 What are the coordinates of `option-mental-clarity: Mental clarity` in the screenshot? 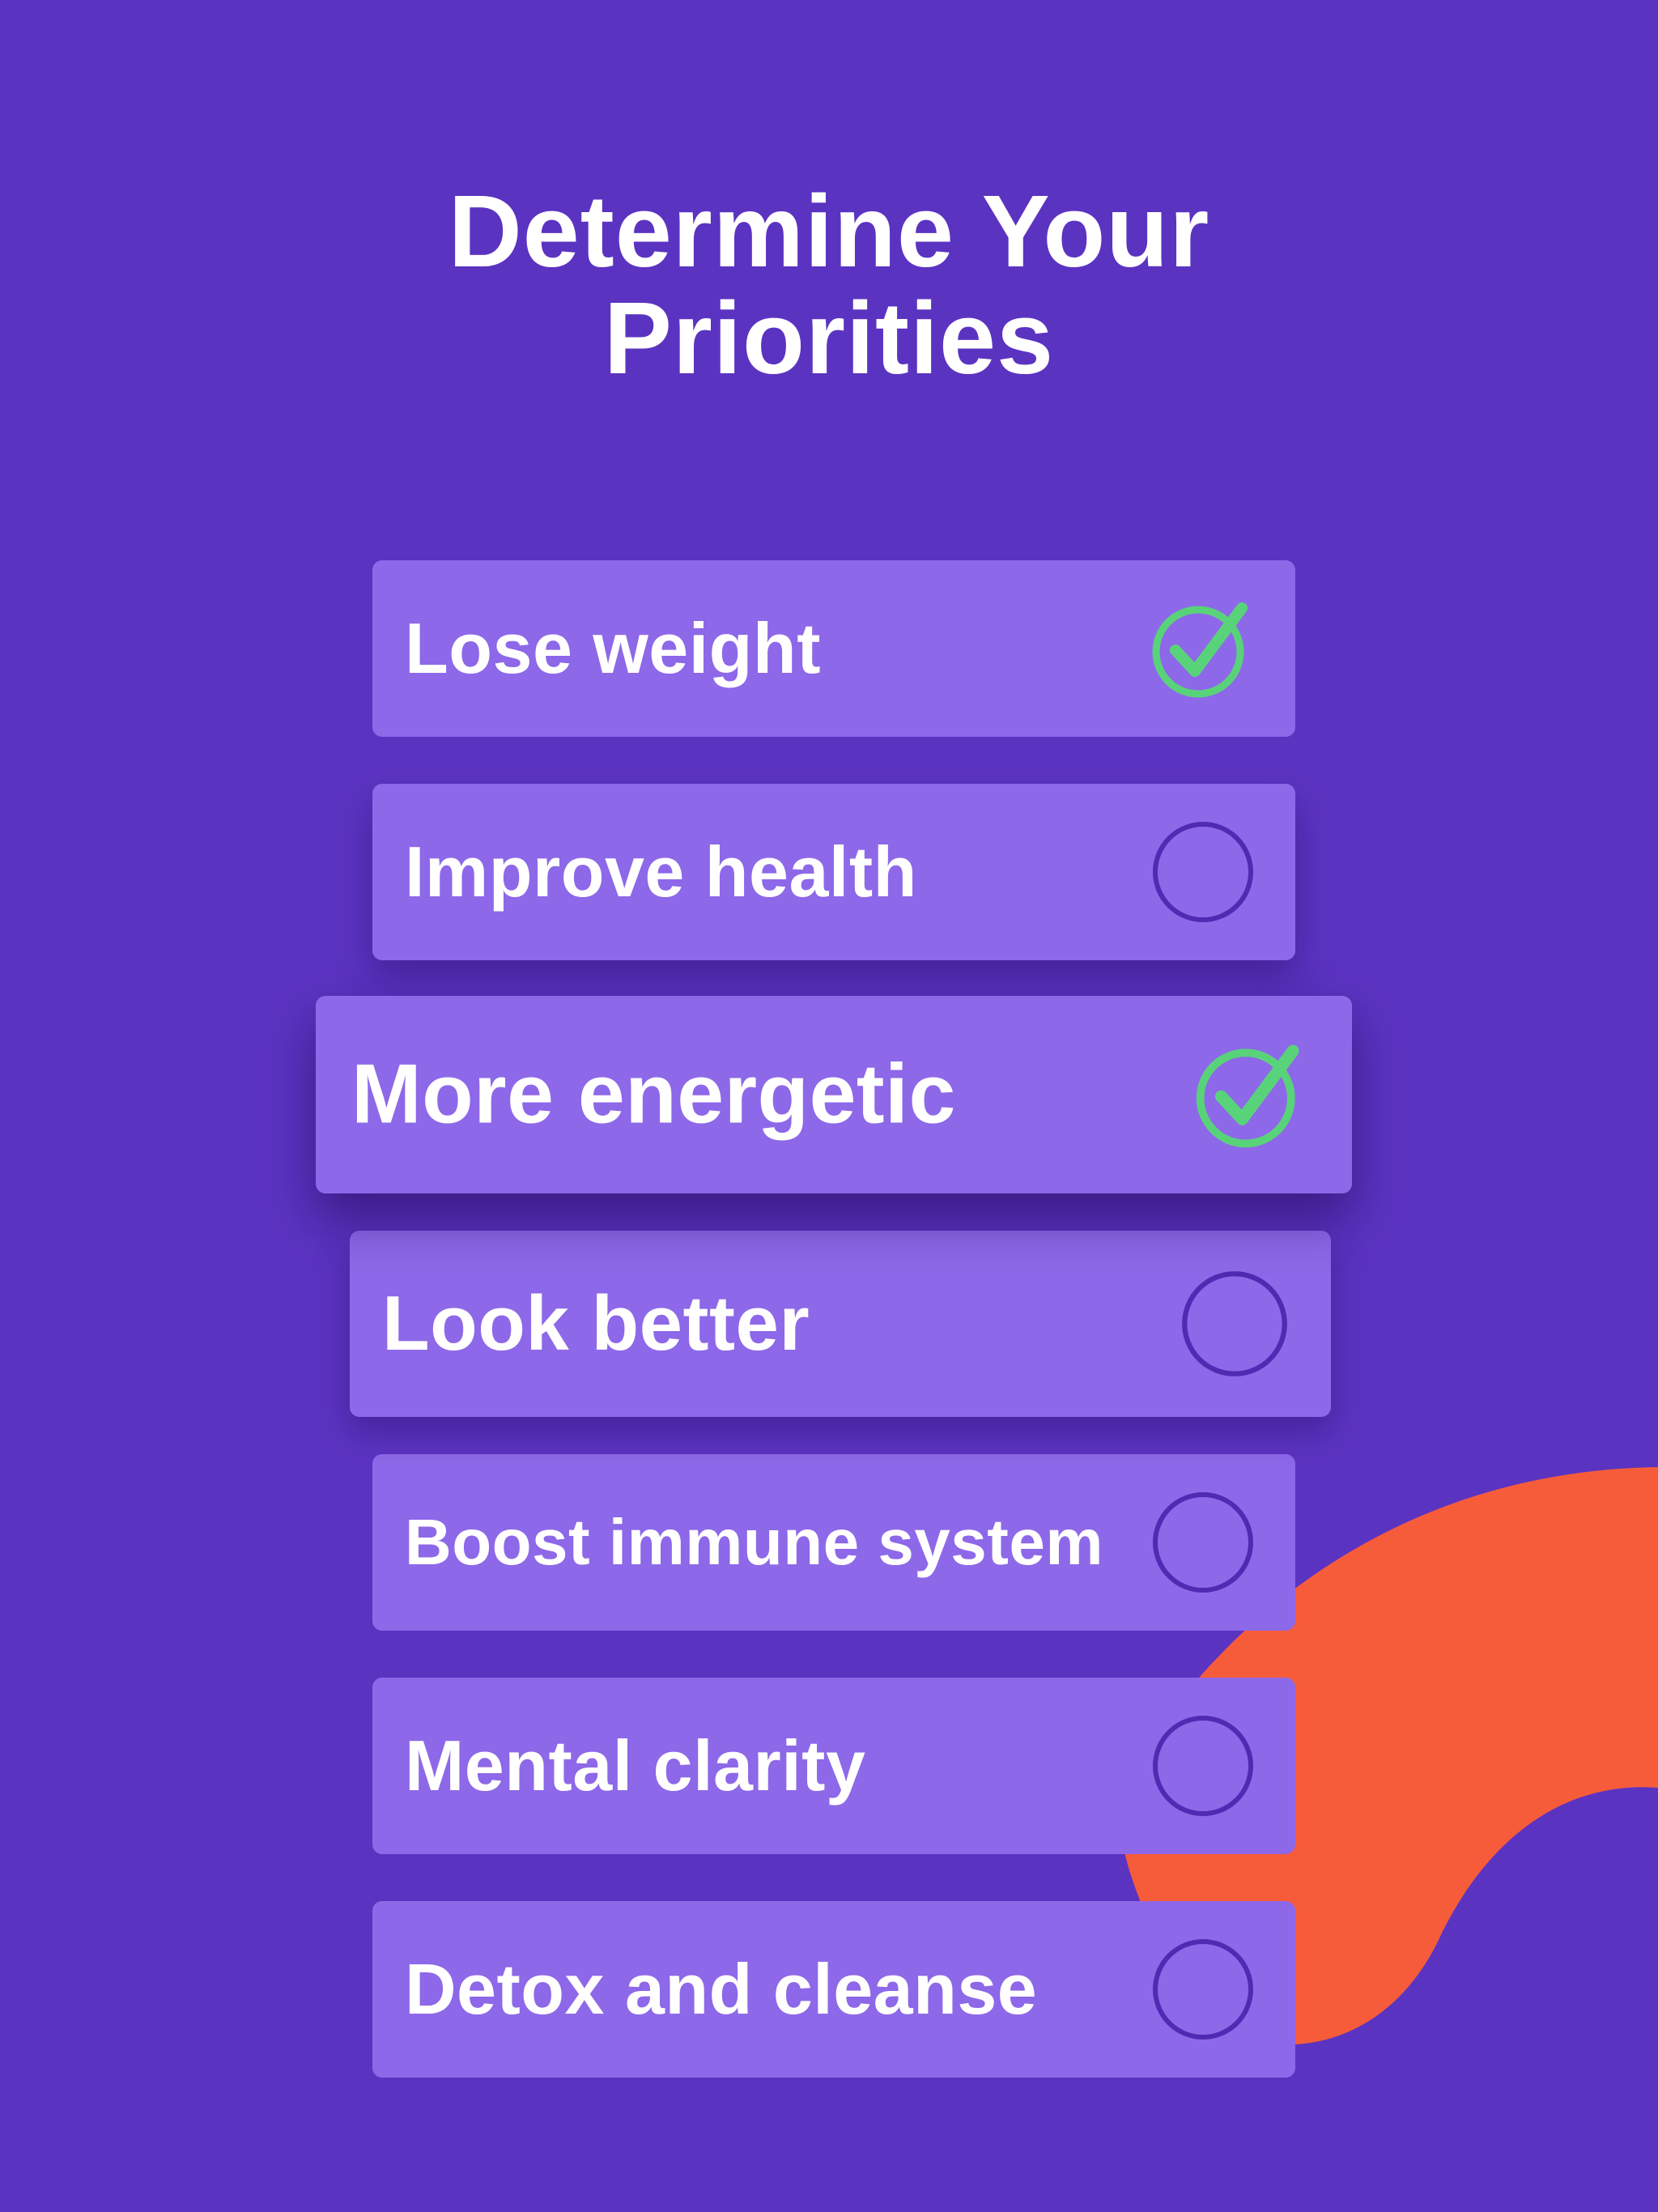 It's located at (833, 1766).